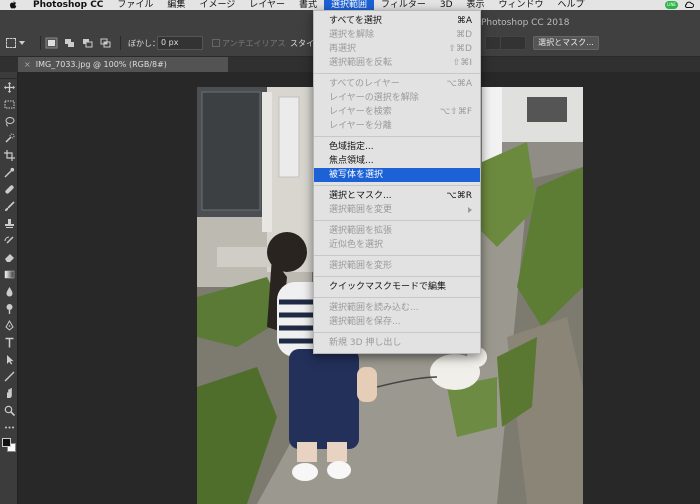  I want to click on menu-item-select-subject: 被写体を選択, so click(397, 175).